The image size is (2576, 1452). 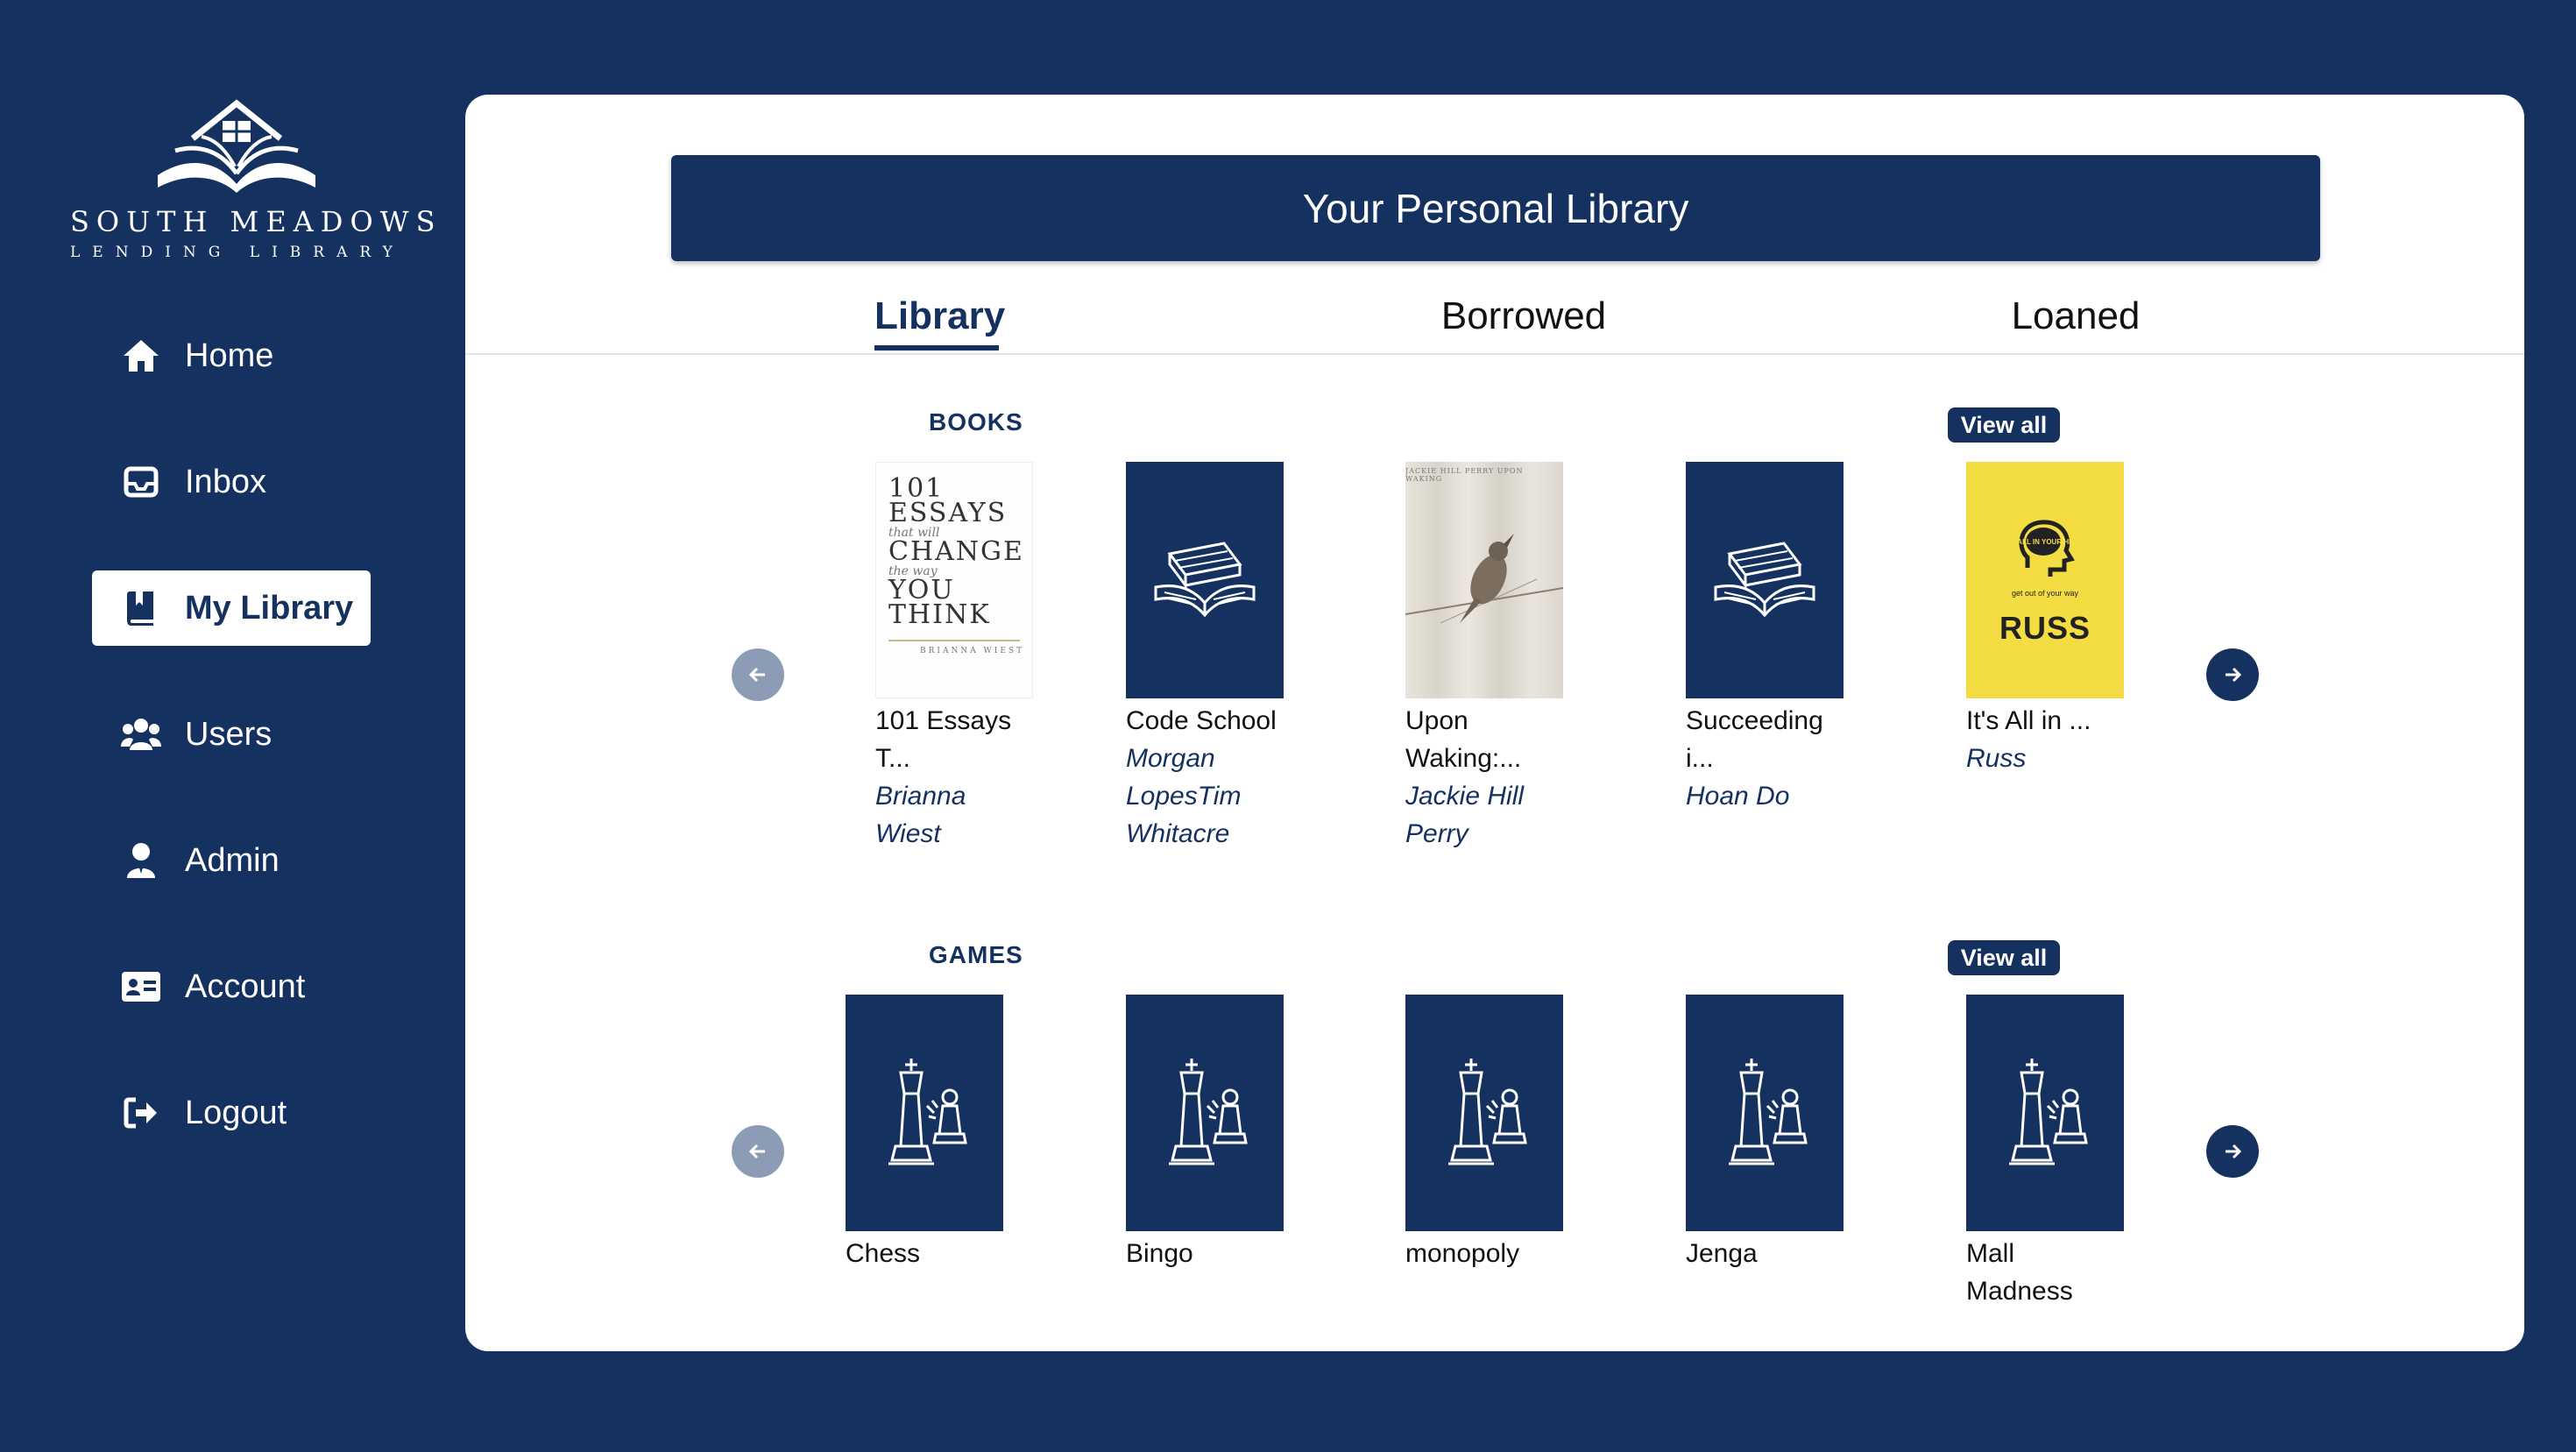 What do you see at coordinates (1722, 1253) in the screenshot?
I see `game-title-line: Jenga` at bounding box center [1722, 1253].